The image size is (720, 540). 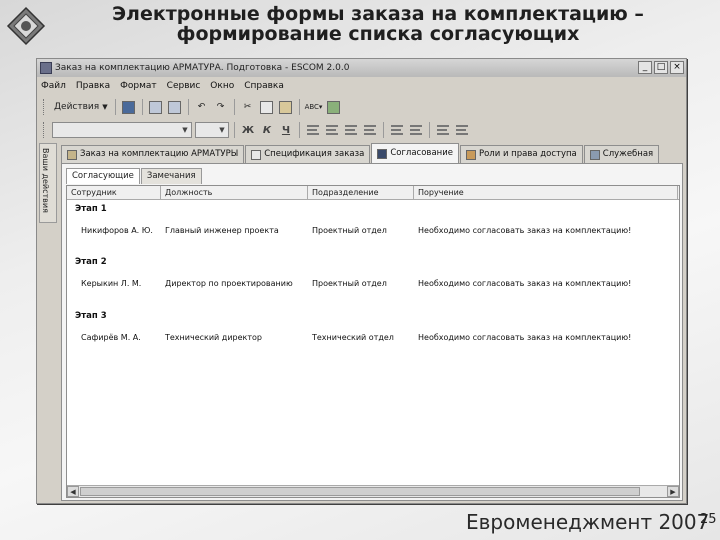 What do you see at coordinates (661, 67) in the screenshot?
I see `maximize-button: □` at bounding box center [661, 67].